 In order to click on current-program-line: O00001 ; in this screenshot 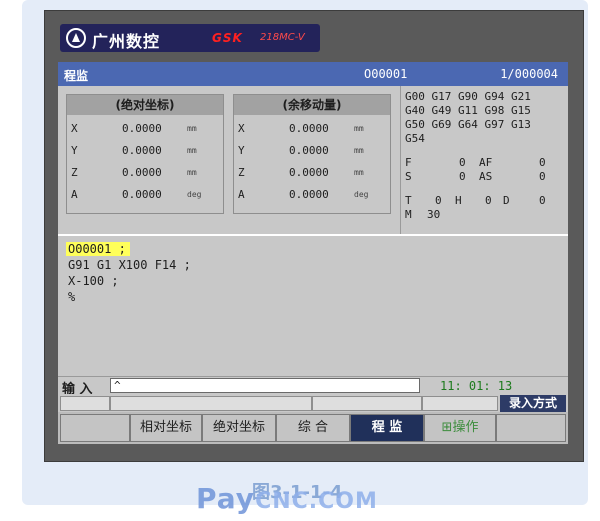, I will do `click(98, 249)`.